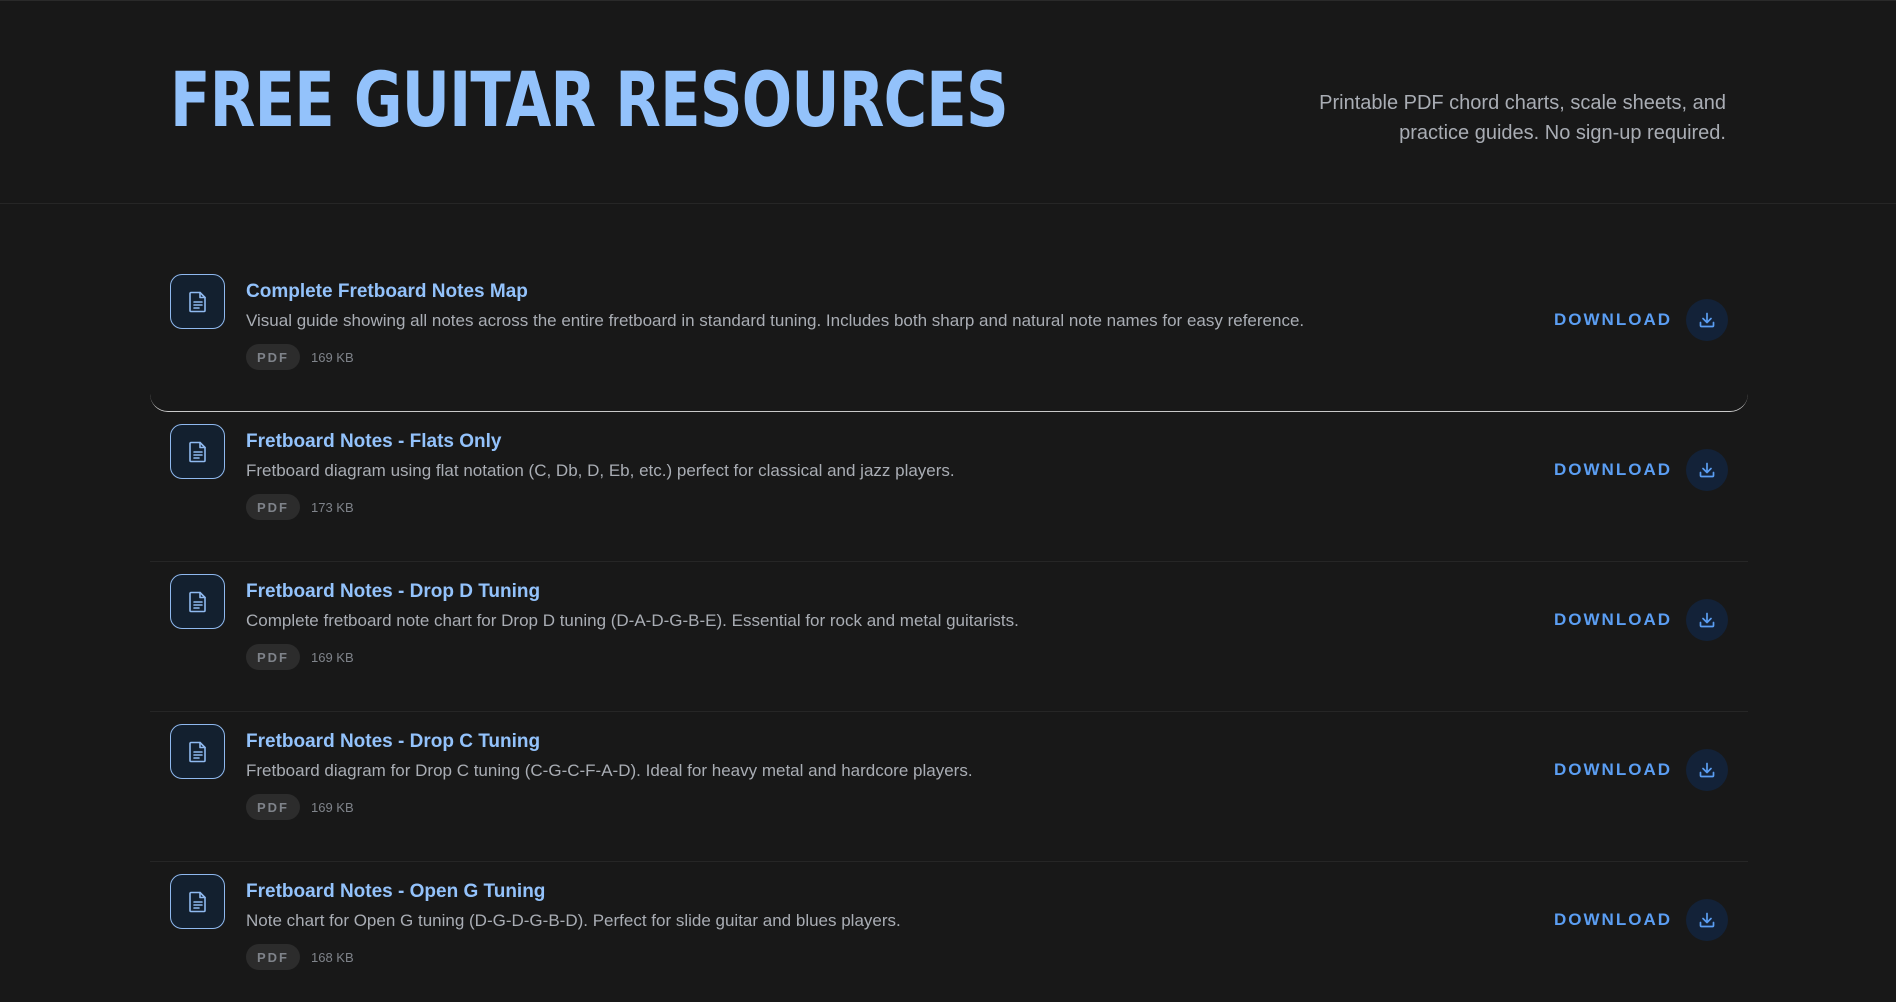 The height and width of the screenshot is (1002, 1896). What do you see at coordinates (374, 441) in the screenshot?
I see `resource-title: Fretboard Notes - Flats Only` at bounding box center [374, 441].